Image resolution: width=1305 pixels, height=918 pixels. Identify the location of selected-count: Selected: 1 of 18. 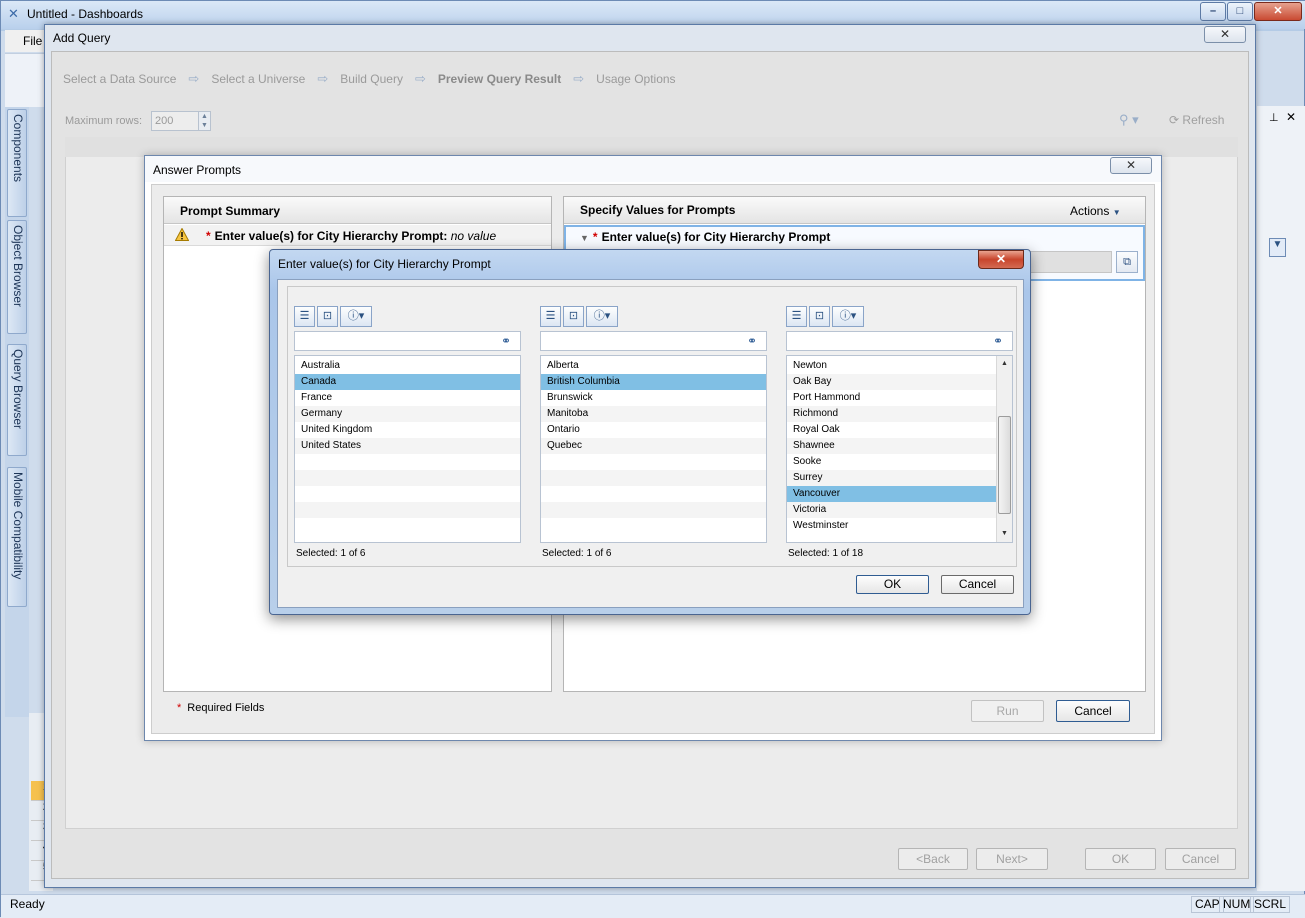
(826, 553).